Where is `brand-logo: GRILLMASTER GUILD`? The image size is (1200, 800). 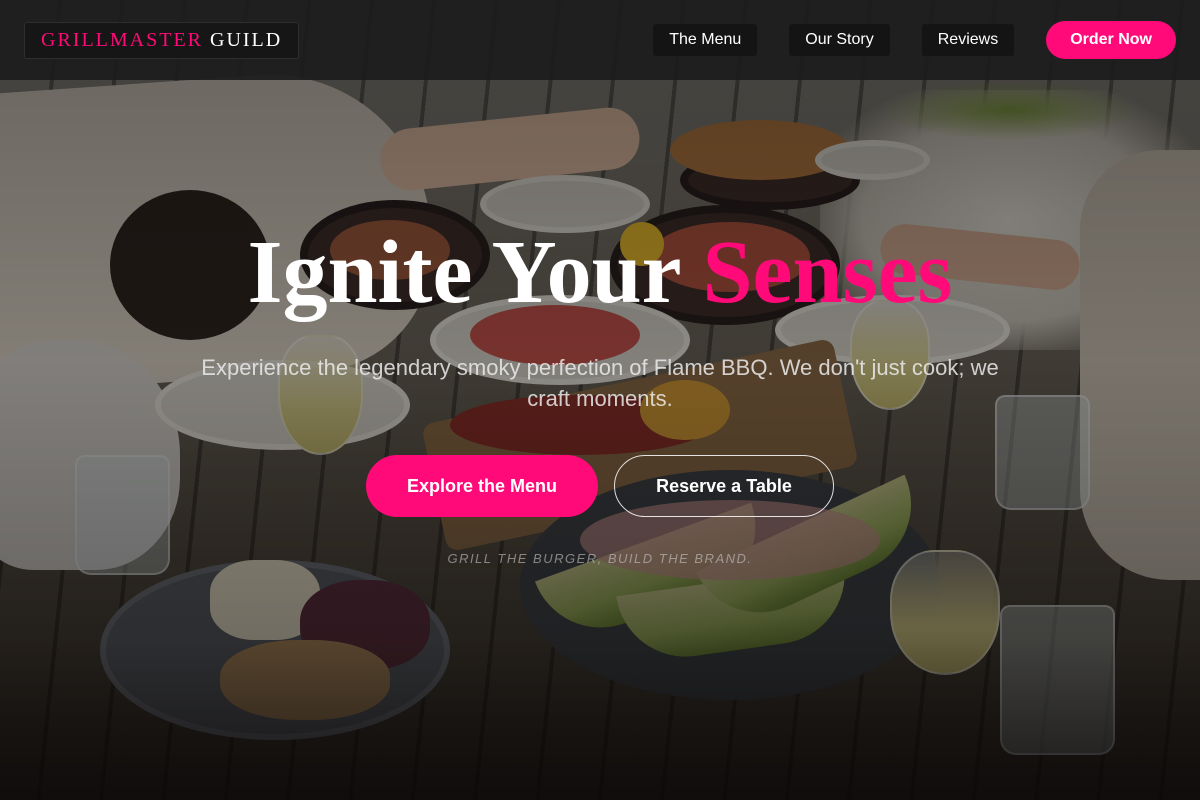 brand-logo: GRILLMASTER GUILD is located at coordinates (162, 40).